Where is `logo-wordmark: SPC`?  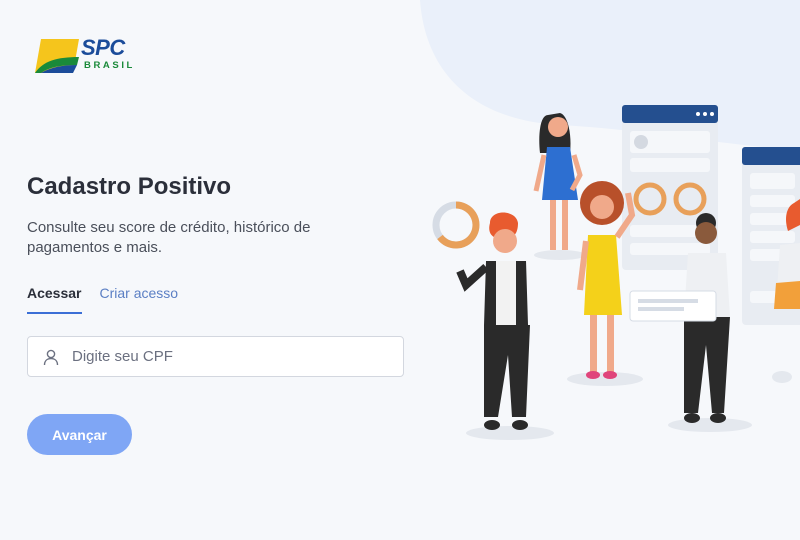
logo-wordmark: SPC is located at coordinates (103, 47).